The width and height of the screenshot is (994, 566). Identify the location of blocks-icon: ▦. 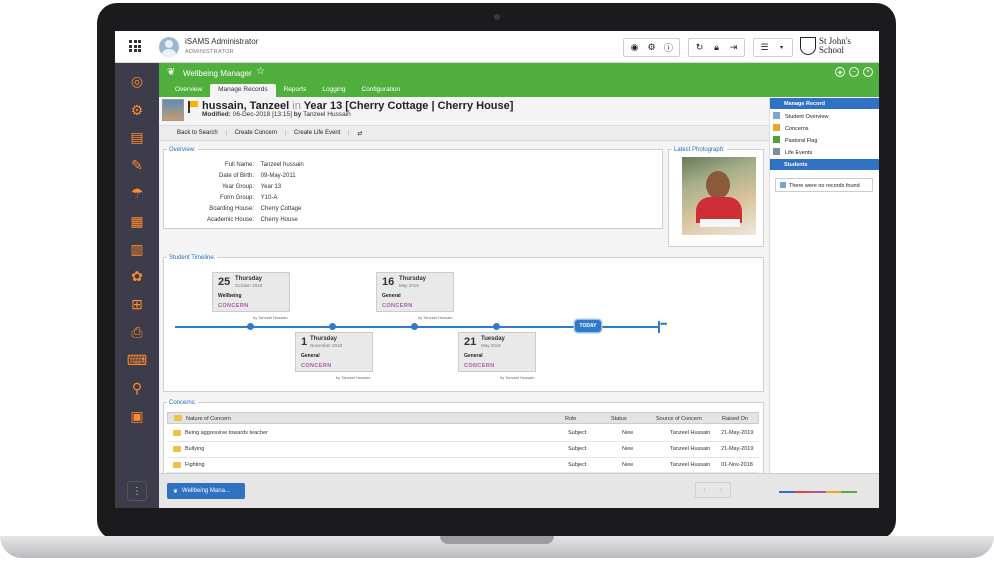
(137, 221).